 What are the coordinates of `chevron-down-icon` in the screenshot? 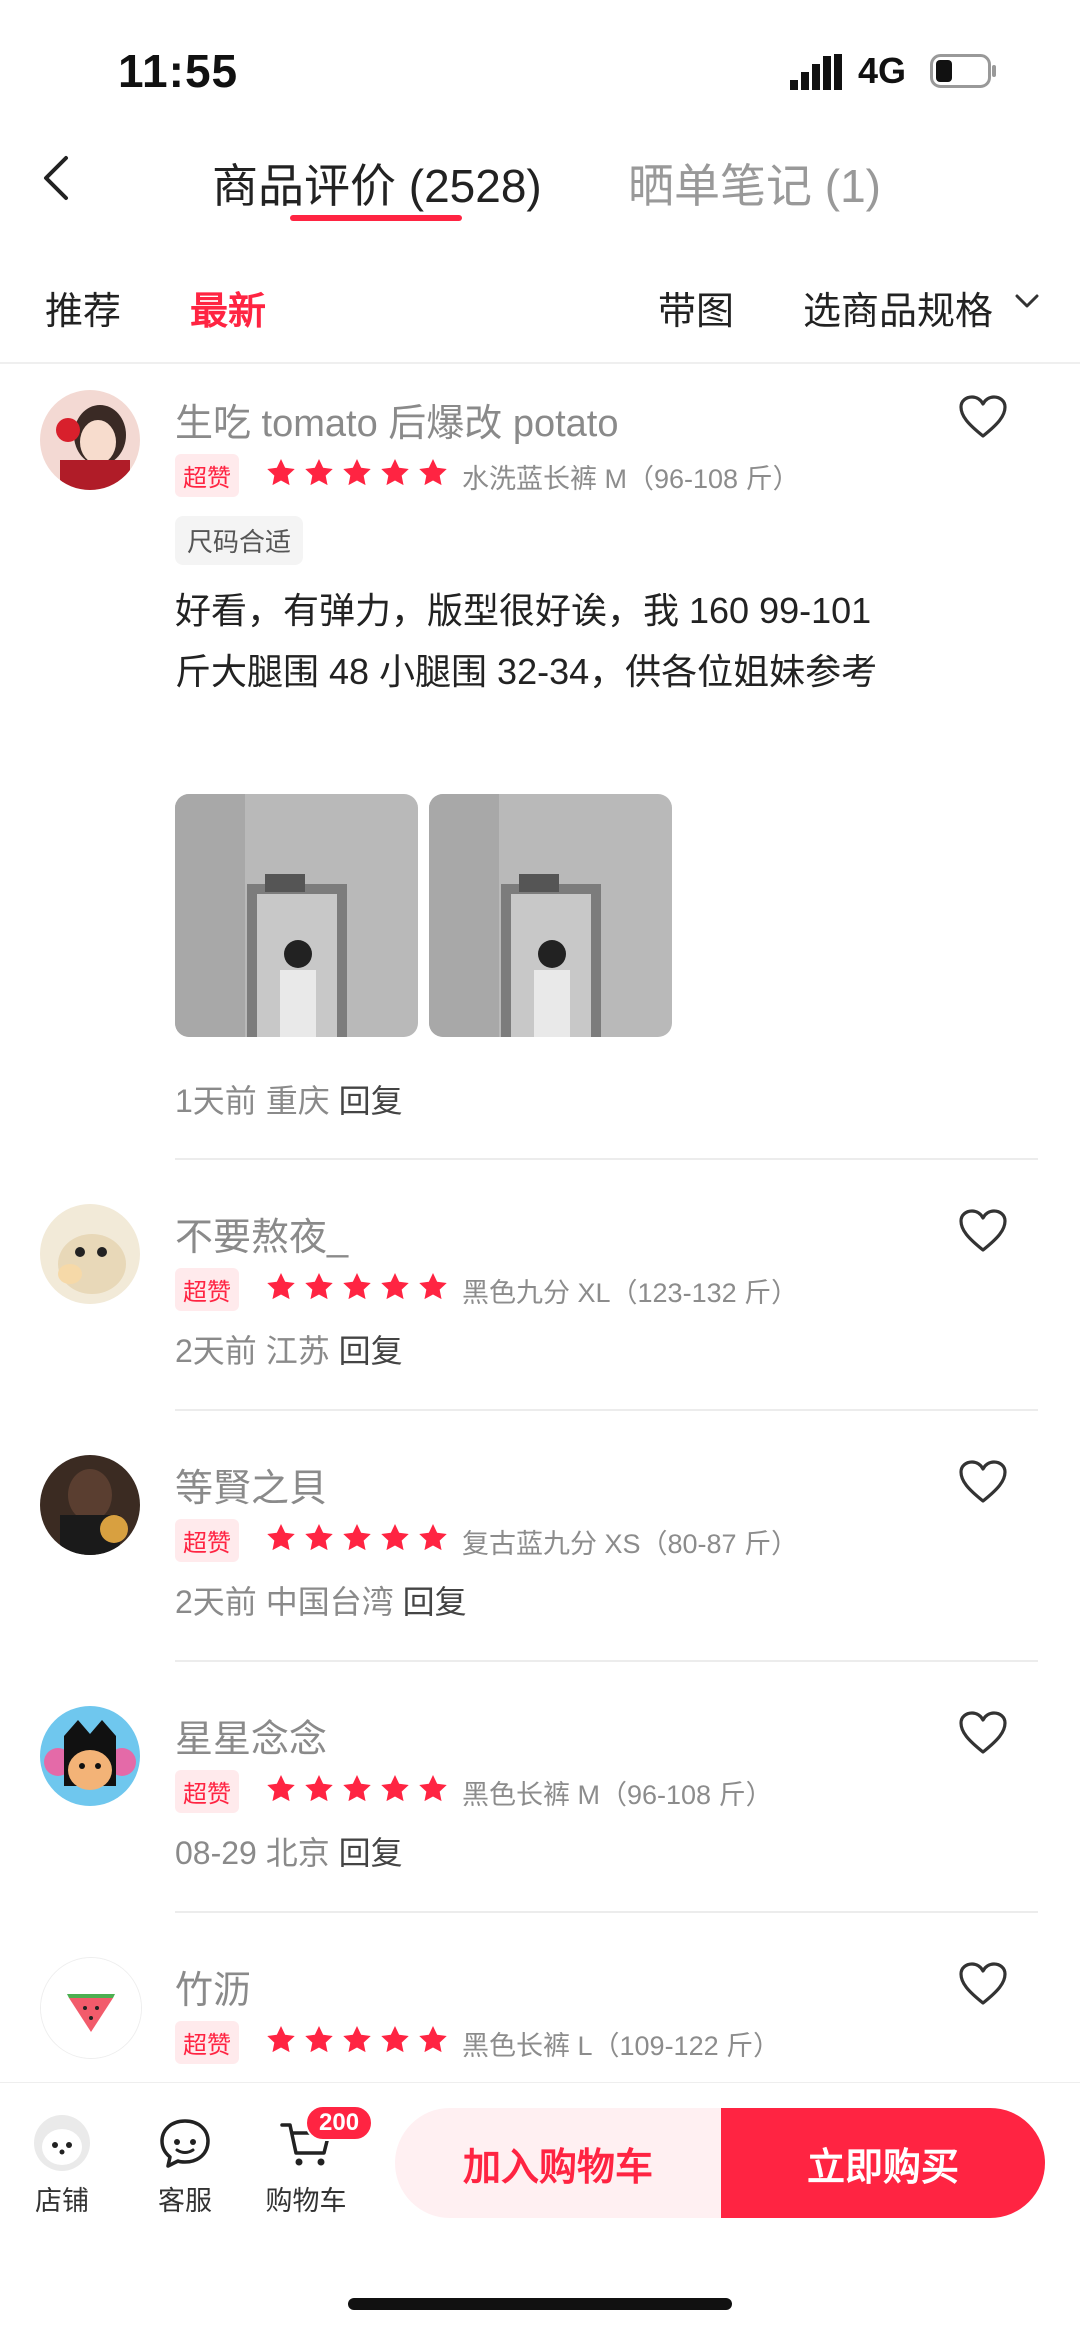 It's located at (1027, 301).